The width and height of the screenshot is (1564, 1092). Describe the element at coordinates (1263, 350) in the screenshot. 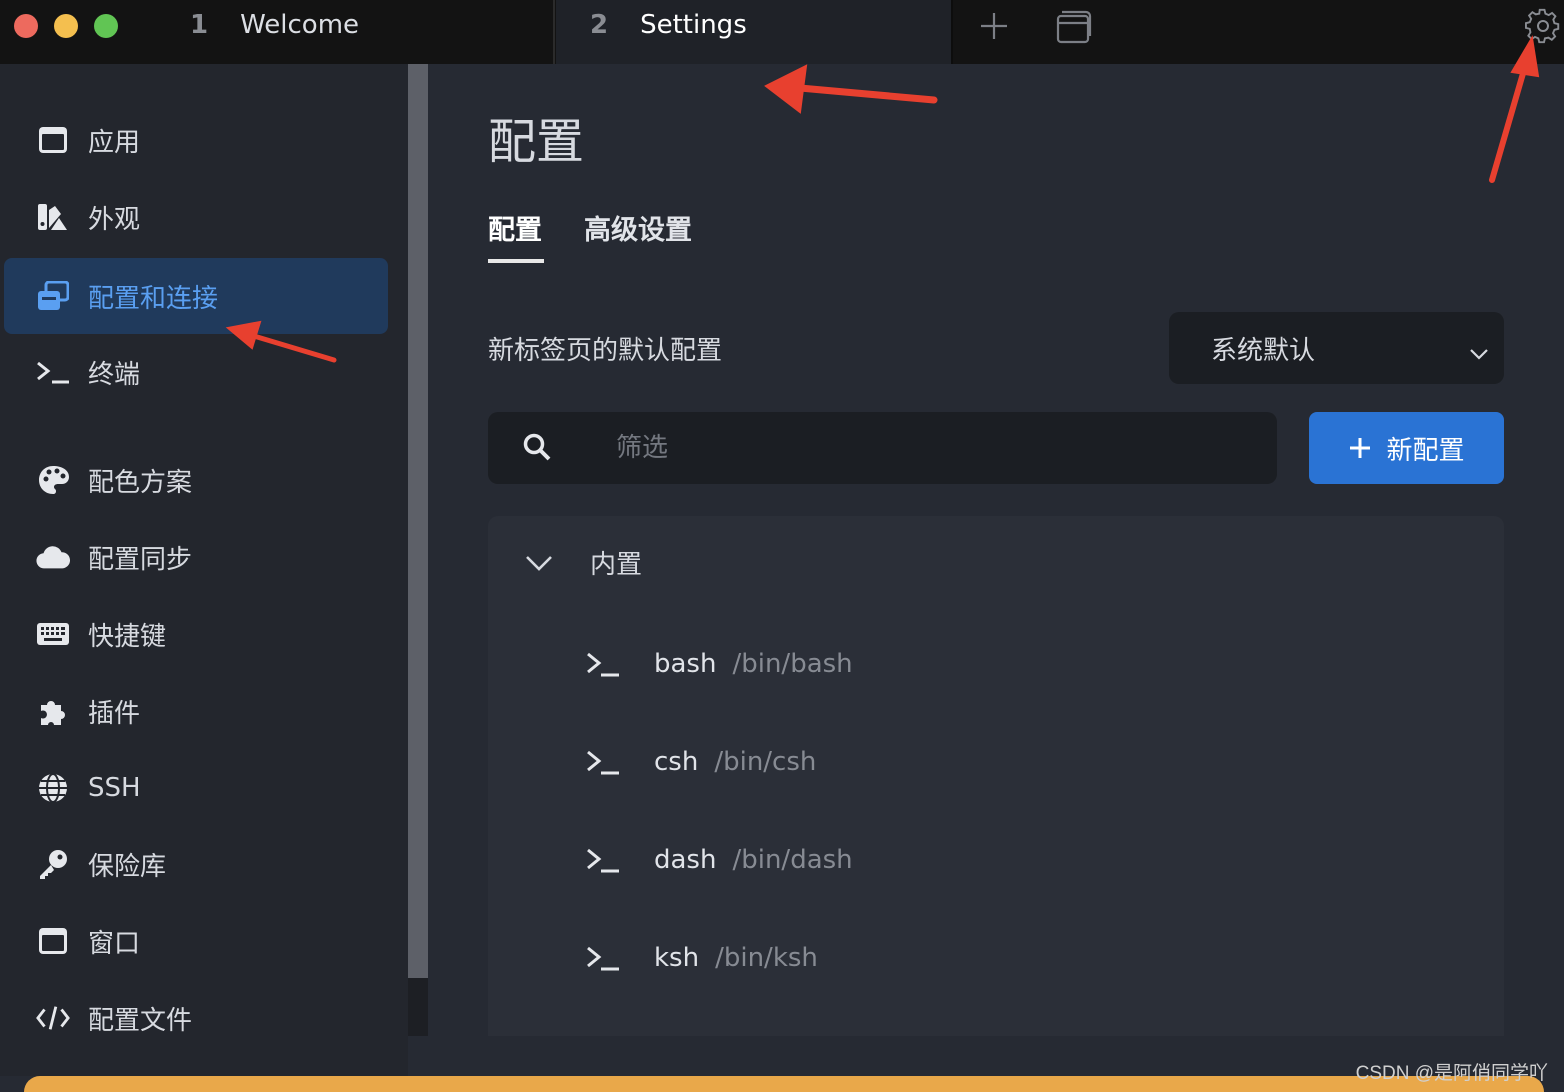

I see `default-profile-value: 系统默认` at that location.